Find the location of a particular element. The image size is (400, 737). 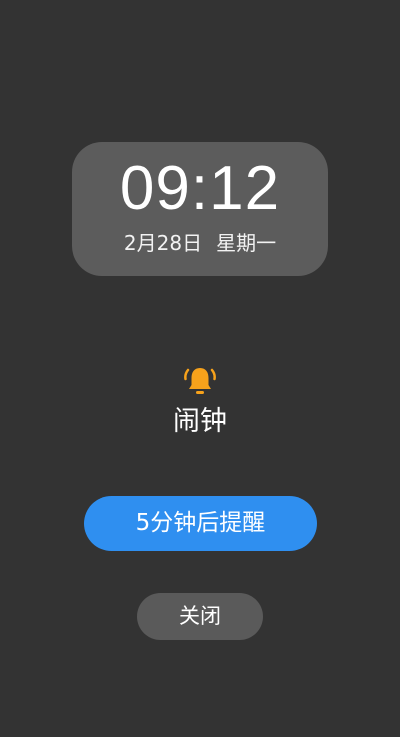

alarm-label: 闹钟 is located at coordinates (200, 421).